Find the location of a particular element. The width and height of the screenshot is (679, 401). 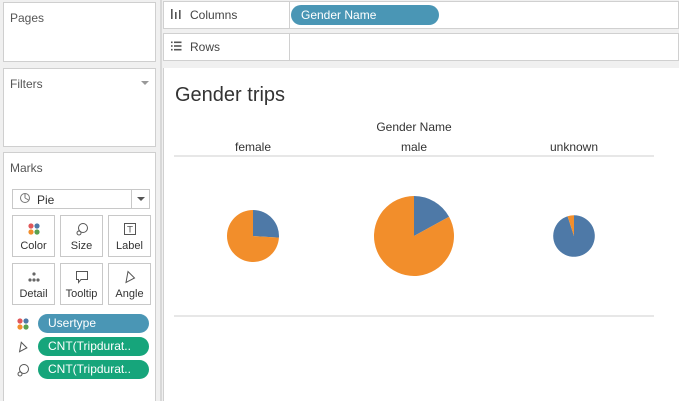

svg-text: T is located at coordinates (129, 231).